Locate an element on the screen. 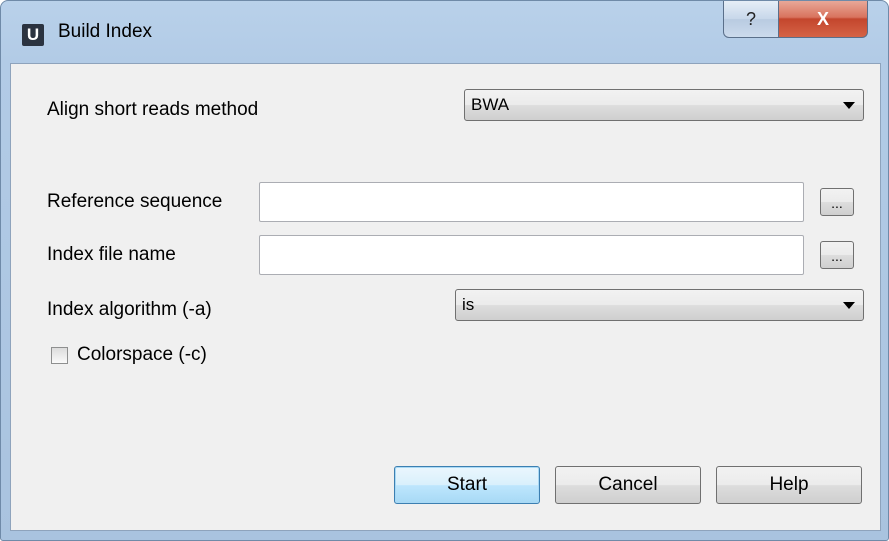 Image resolution: width=889 pixels, height=541 pixels. window-controls: ? X is located at coordinates (795, 19).